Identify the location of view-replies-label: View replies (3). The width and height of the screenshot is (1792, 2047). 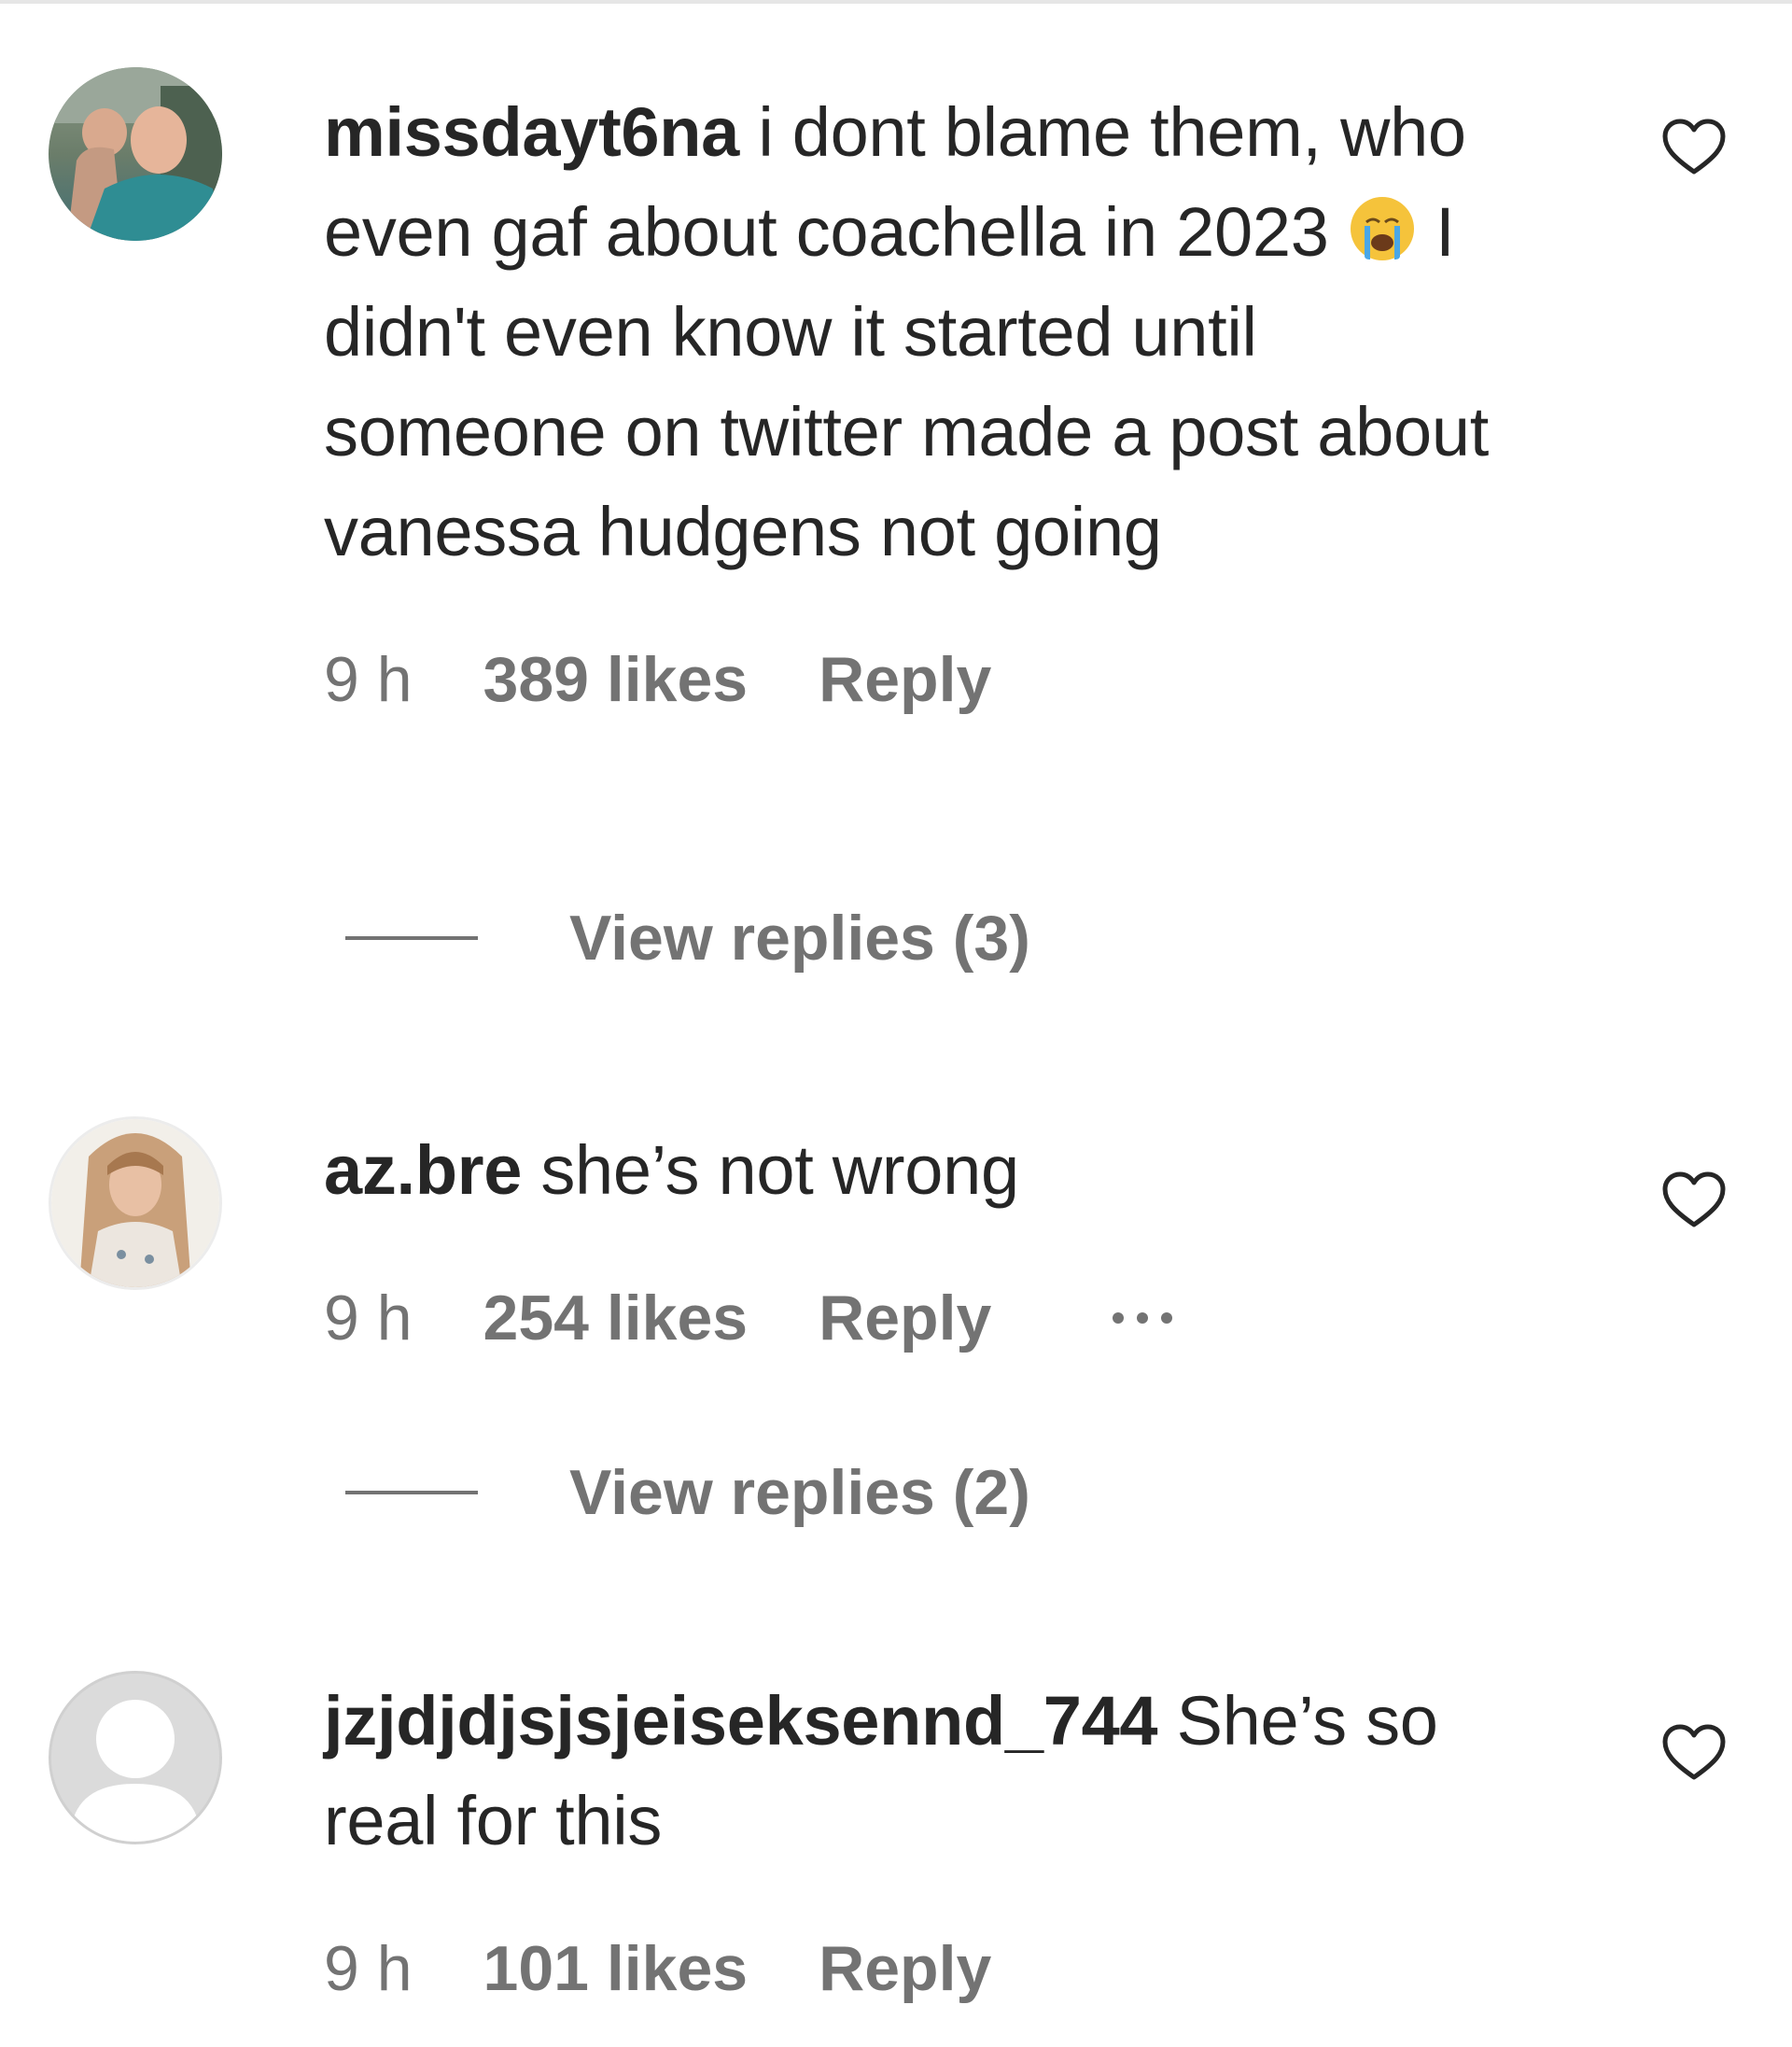
(799, 938).